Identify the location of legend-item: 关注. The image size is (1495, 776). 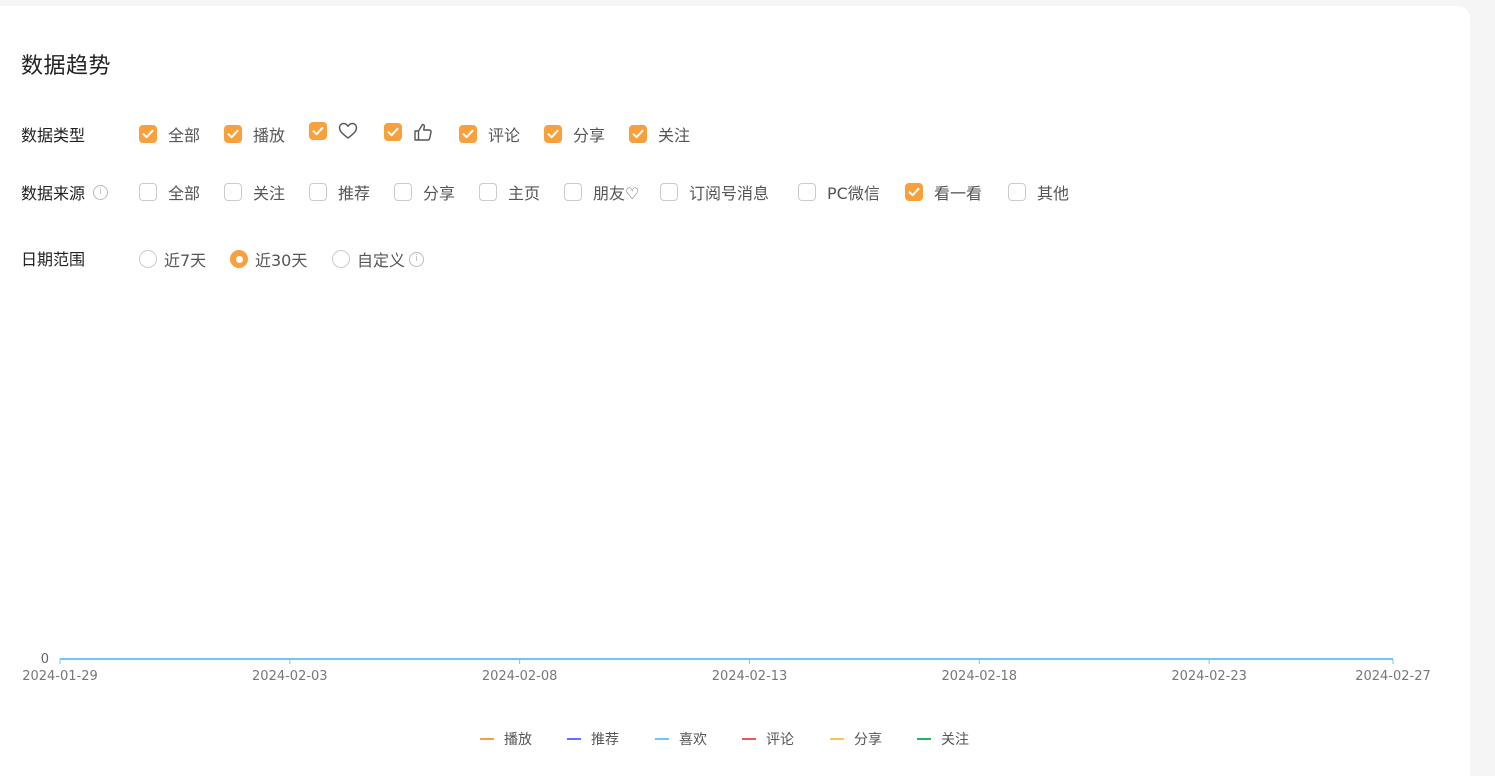
(943, 739).